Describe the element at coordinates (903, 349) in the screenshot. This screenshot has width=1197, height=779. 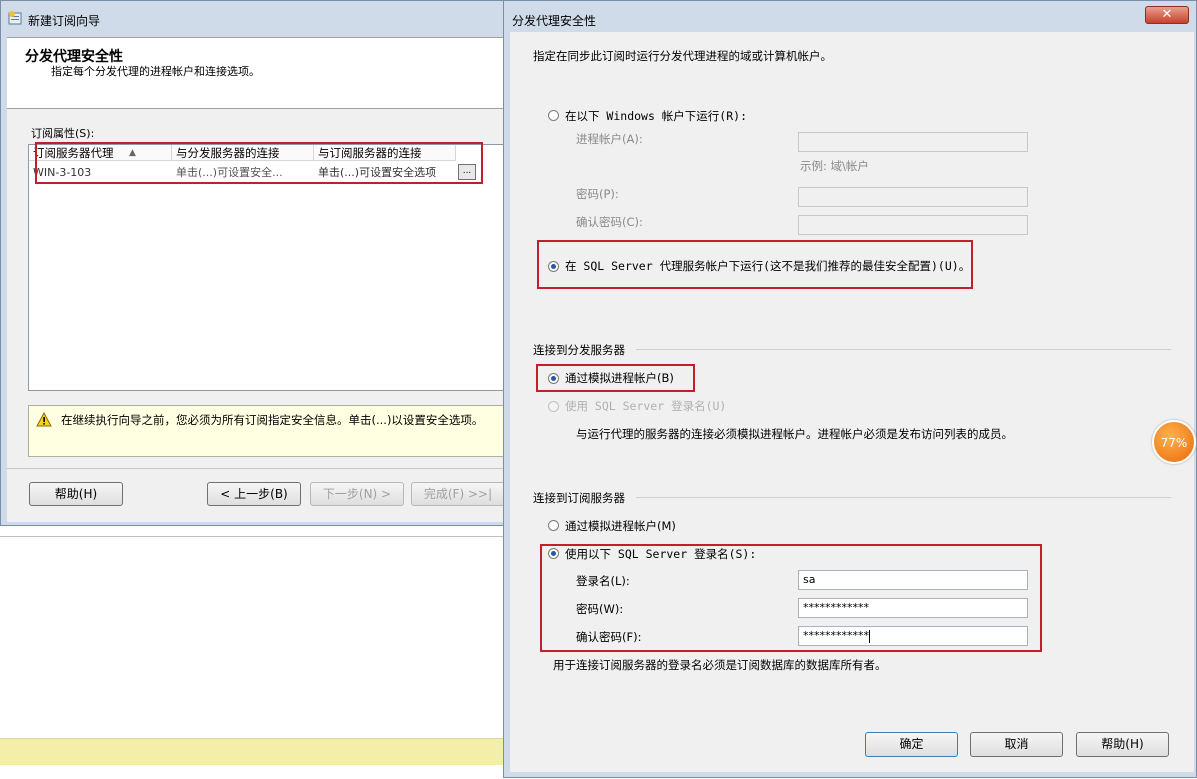
I see `distributor-section-line` at that location.